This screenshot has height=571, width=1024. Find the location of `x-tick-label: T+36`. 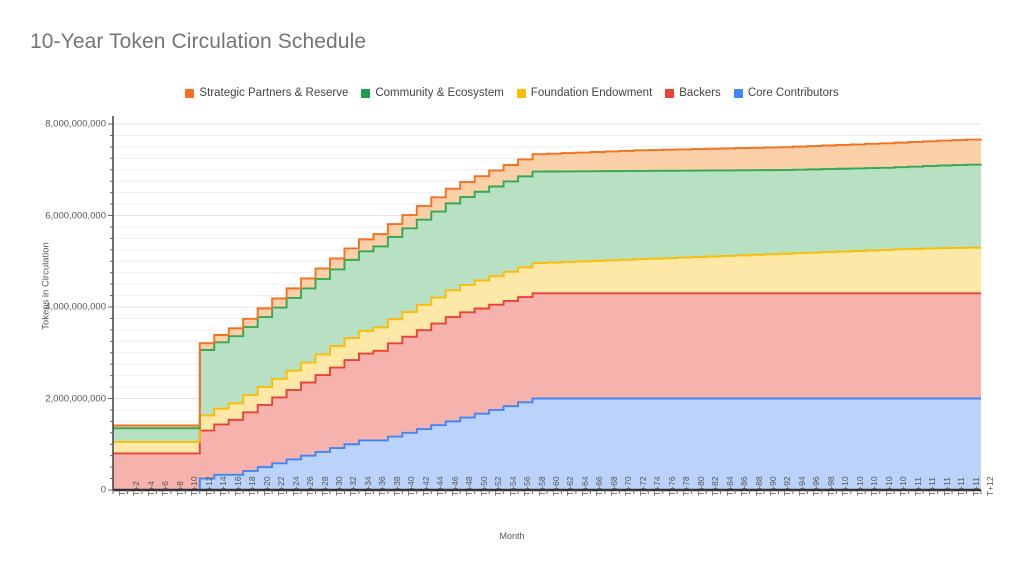

x-tick-label: T+36 is located at coordinates (382, 486).